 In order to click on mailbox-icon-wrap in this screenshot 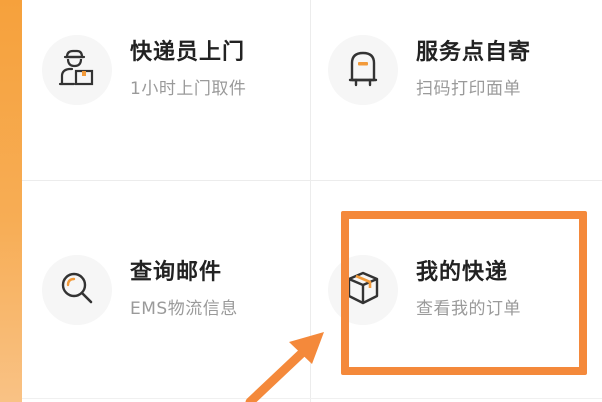, I will do `click(363, 70)`.